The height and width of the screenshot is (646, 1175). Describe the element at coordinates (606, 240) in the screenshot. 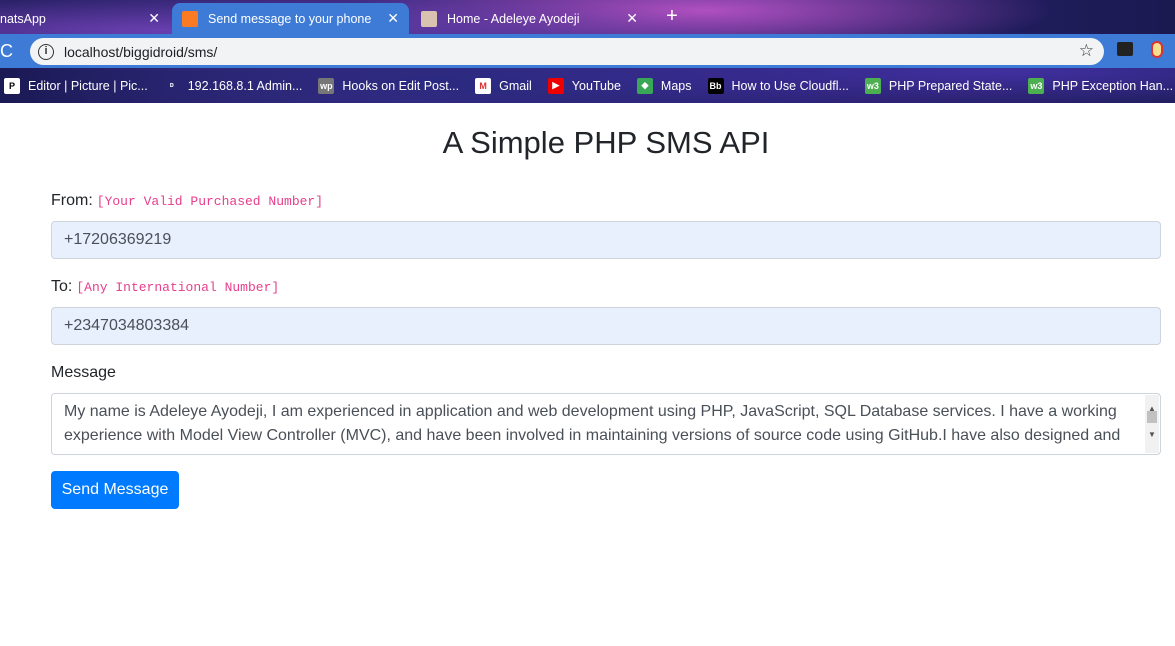

I see `from-input: +17206369219` at that location.